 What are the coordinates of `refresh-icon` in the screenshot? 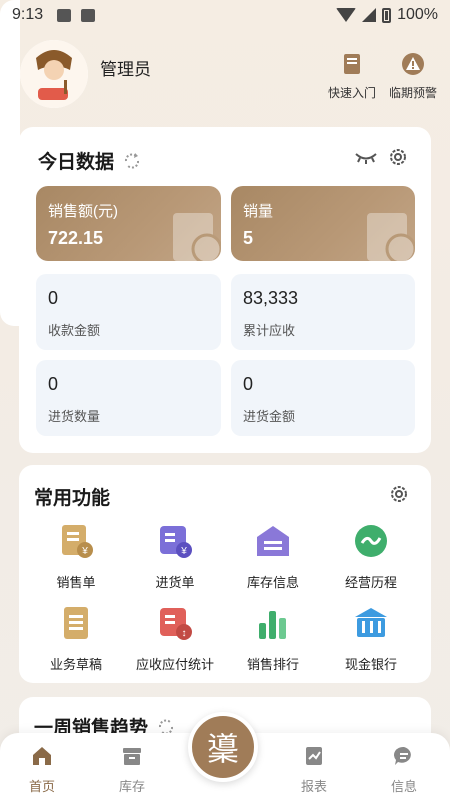 It's located at (132, 161).